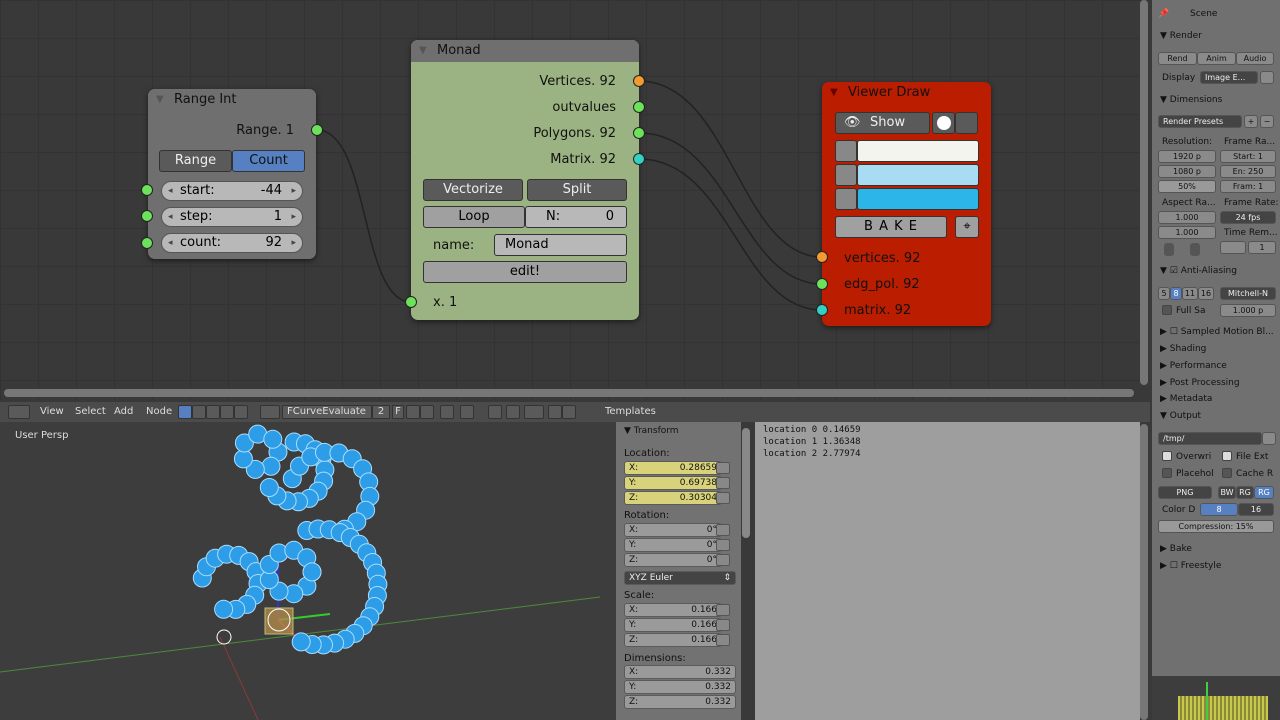 This screenshot has width=1280, height=720. Describe the element at coordinates (1219, 509) in the screenshot. I see `color-depth-8-button: 8` at that location.